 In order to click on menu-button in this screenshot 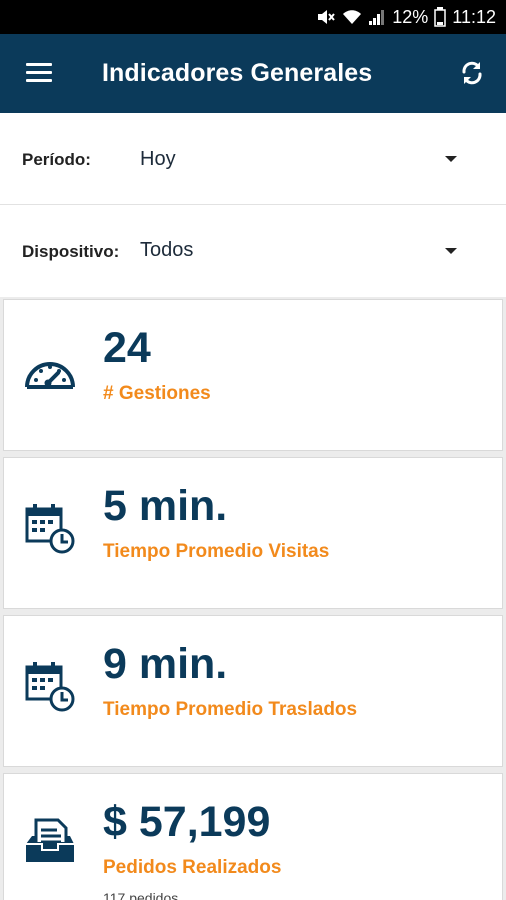, I will do `click(39, 73)`.